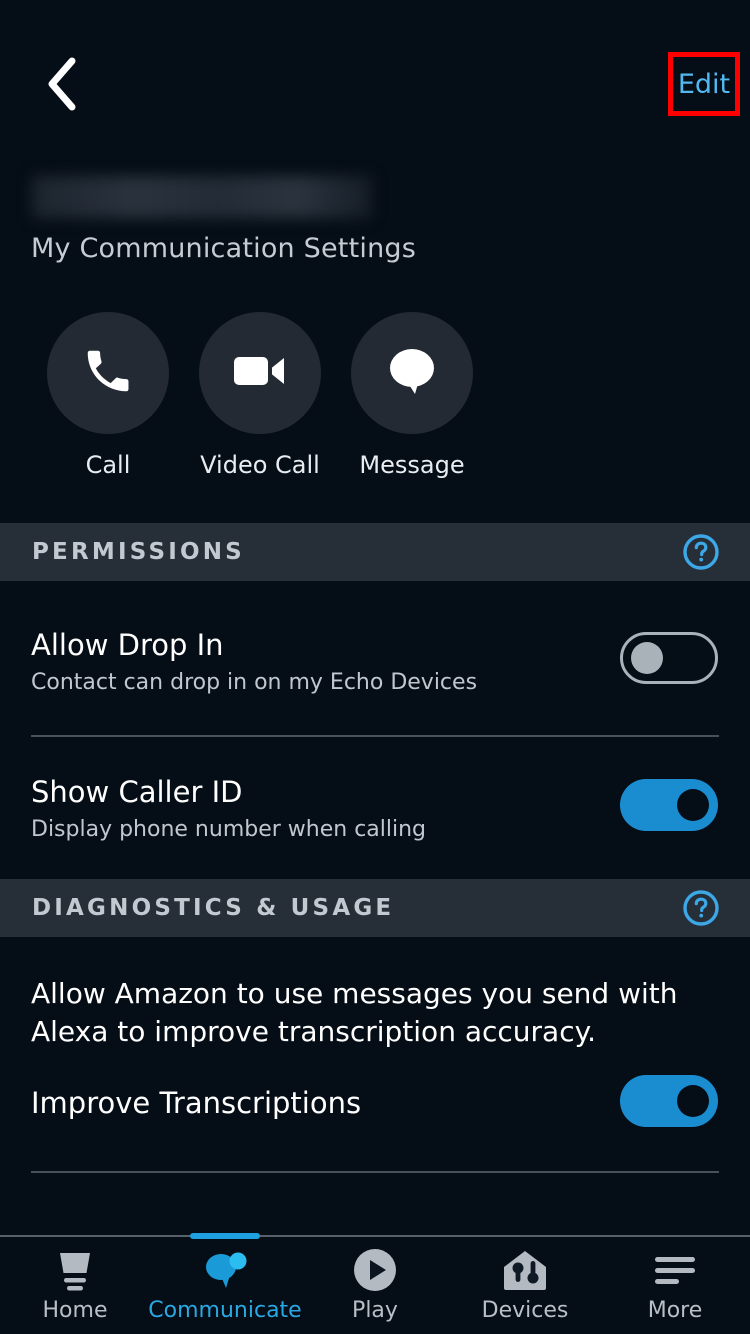 The width and height of the screenshot is (750, 1334). Describe the element at coordinates (254, 682) in the screenshot. I see `allow-drop-in-description: Contact can drop in on my Echo Devices` at that location.